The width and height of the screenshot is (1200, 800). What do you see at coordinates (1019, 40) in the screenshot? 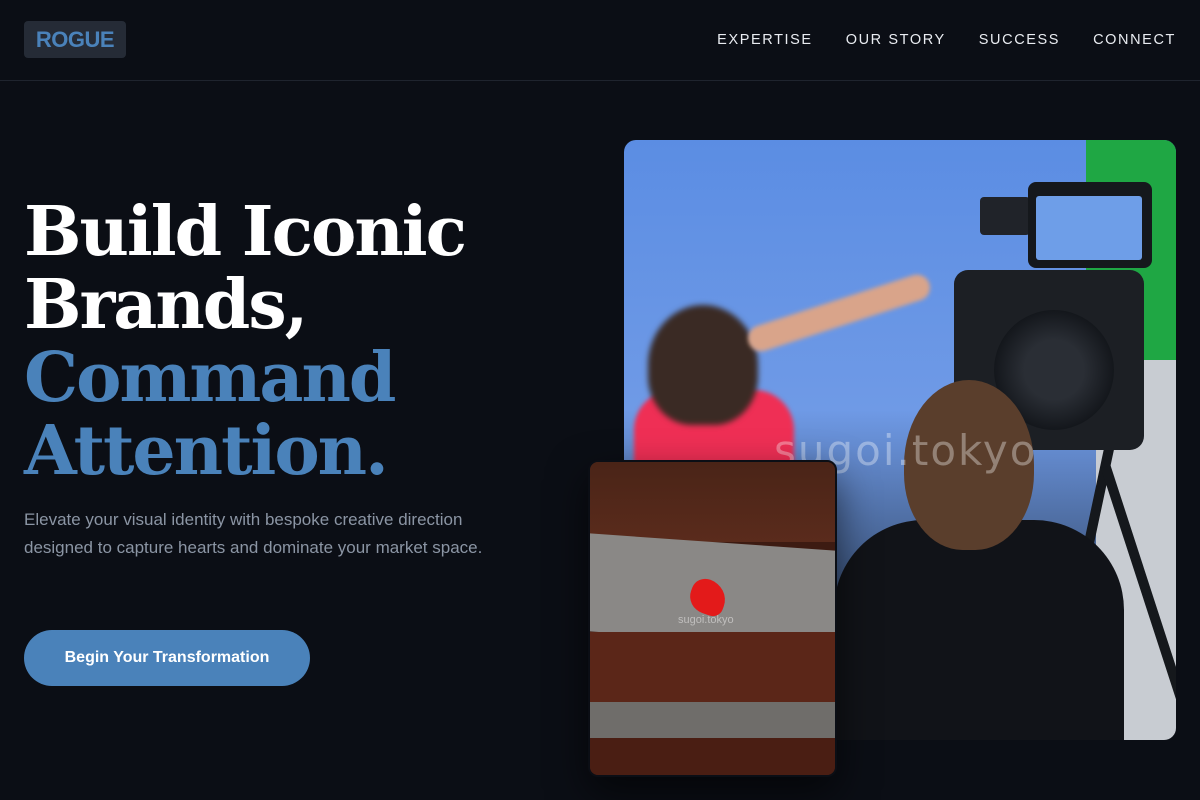
I see `nav-link-success: SUCCESS` at bounding box center [1019, 40].